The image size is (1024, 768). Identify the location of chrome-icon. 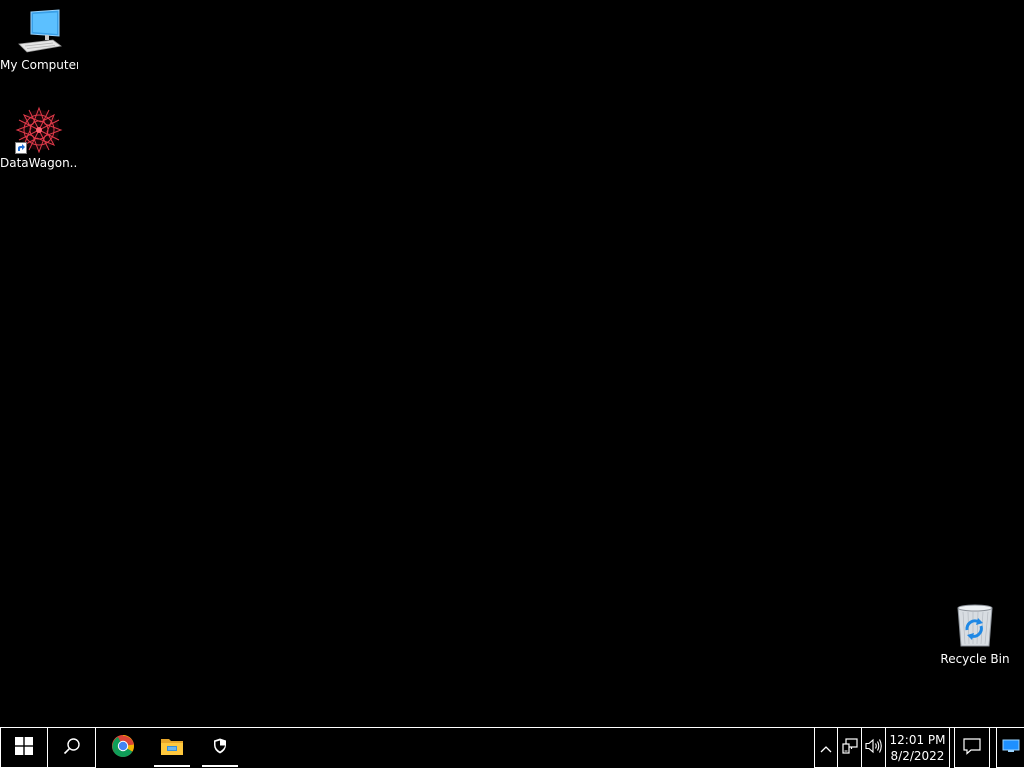
(123, 748).